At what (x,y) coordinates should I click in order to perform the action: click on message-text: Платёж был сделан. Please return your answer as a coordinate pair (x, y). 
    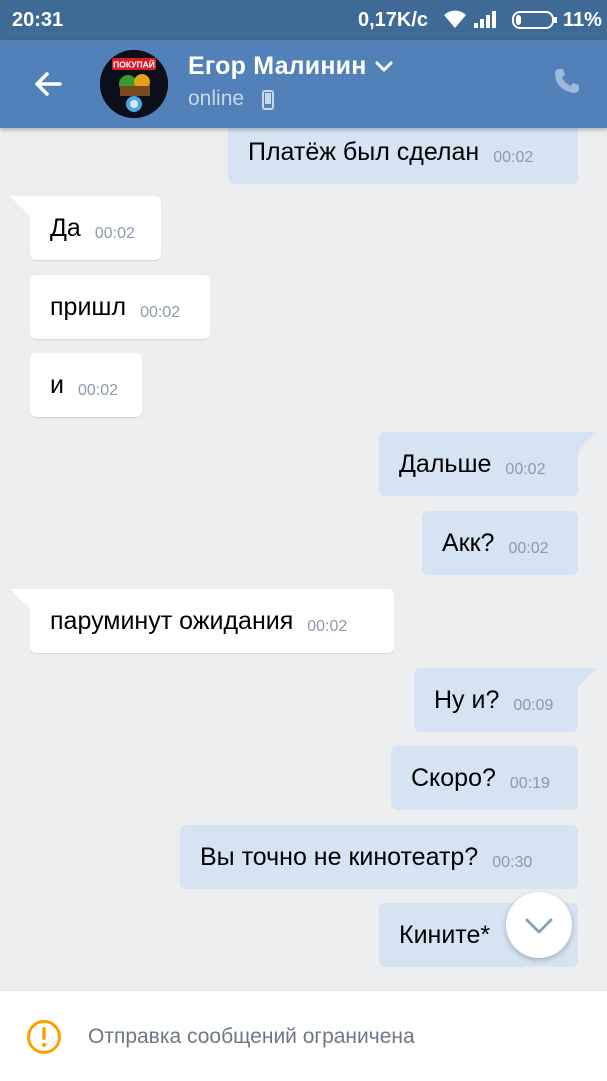
    Looking at the image, I should click on (364, 151).